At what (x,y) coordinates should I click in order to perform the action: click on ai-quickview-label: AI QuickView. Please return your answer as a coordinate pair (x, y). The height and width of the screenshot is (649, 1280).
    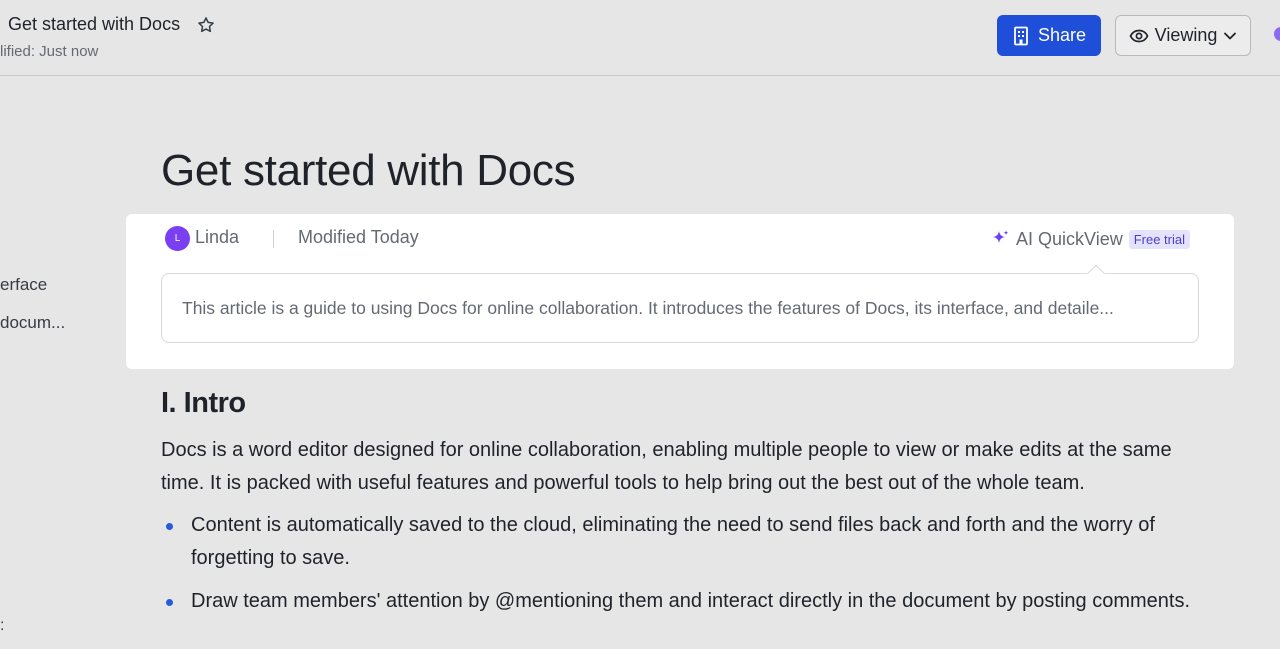
    Looking at the image, I should click on (1069, 238).